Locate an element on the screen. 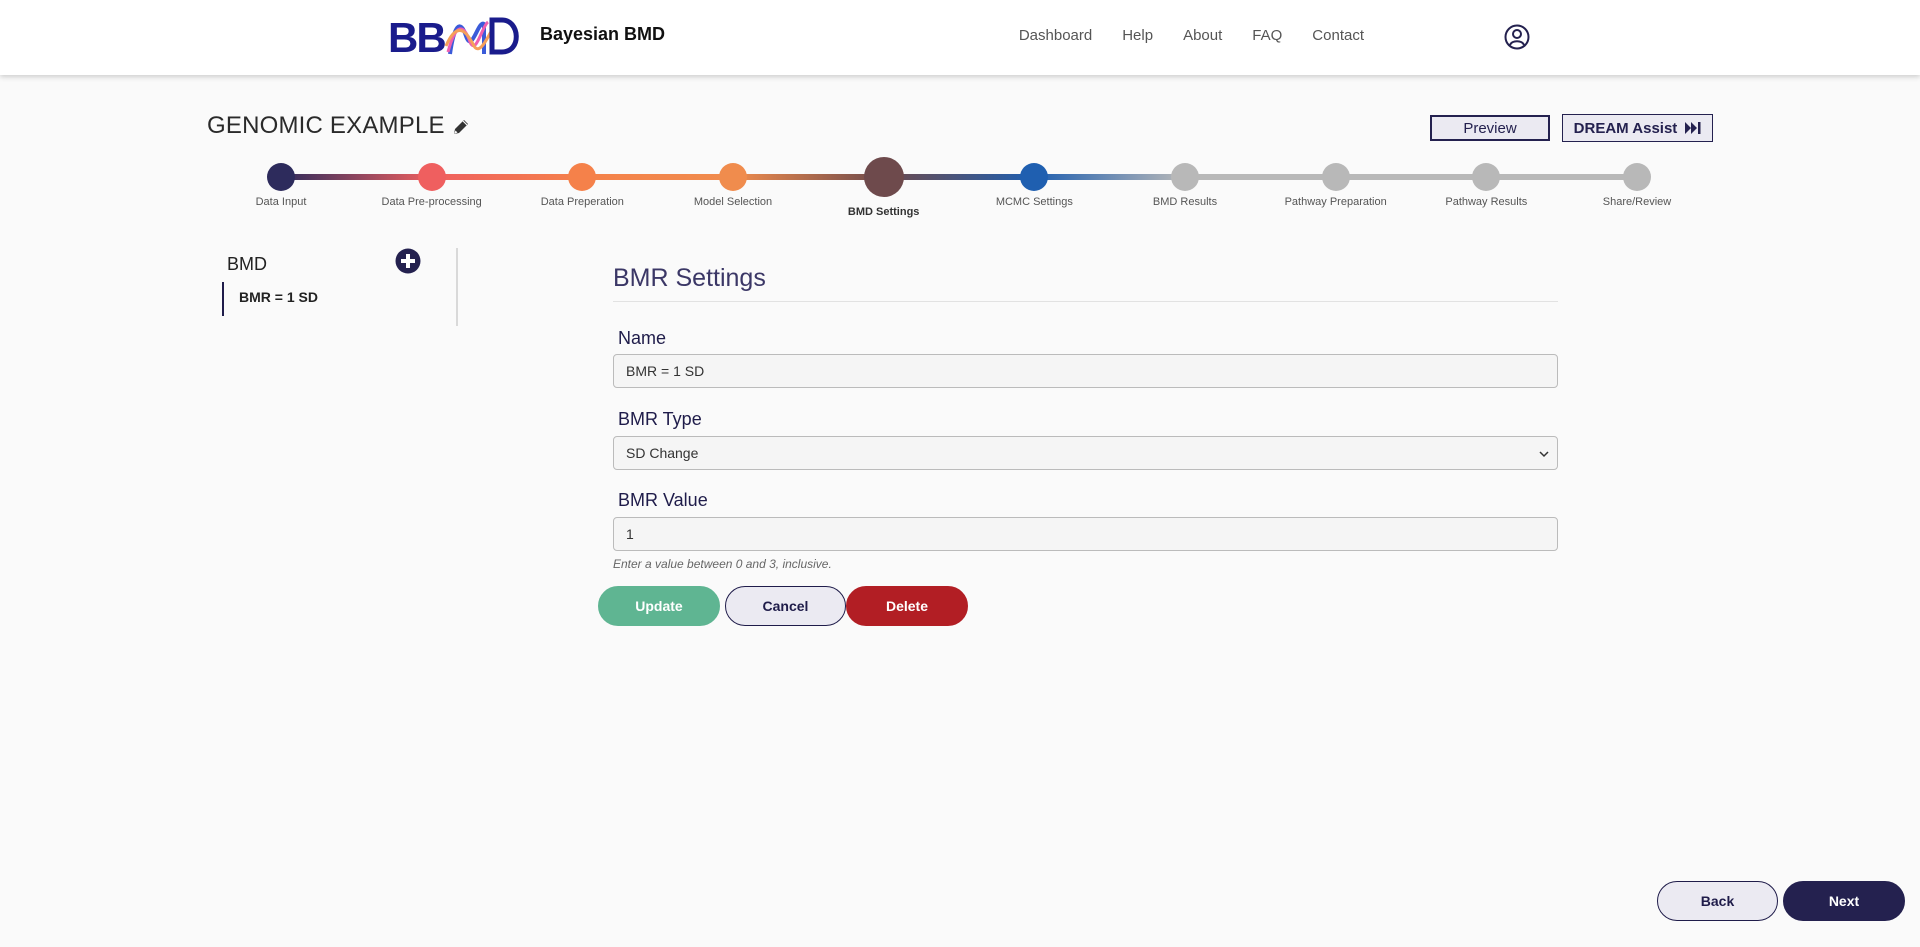 The height and width of the screenshot is (947, 1920). dream-assist-label: DREAM Assist is located at coordinates (1625, 128).